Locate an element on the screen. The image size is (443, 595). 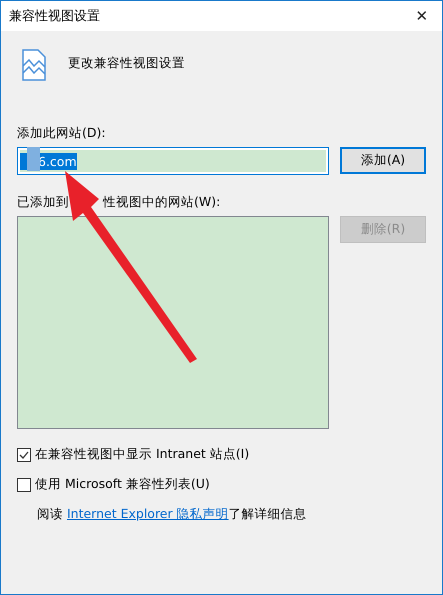
document-icon is located at coordinates (34, 65).